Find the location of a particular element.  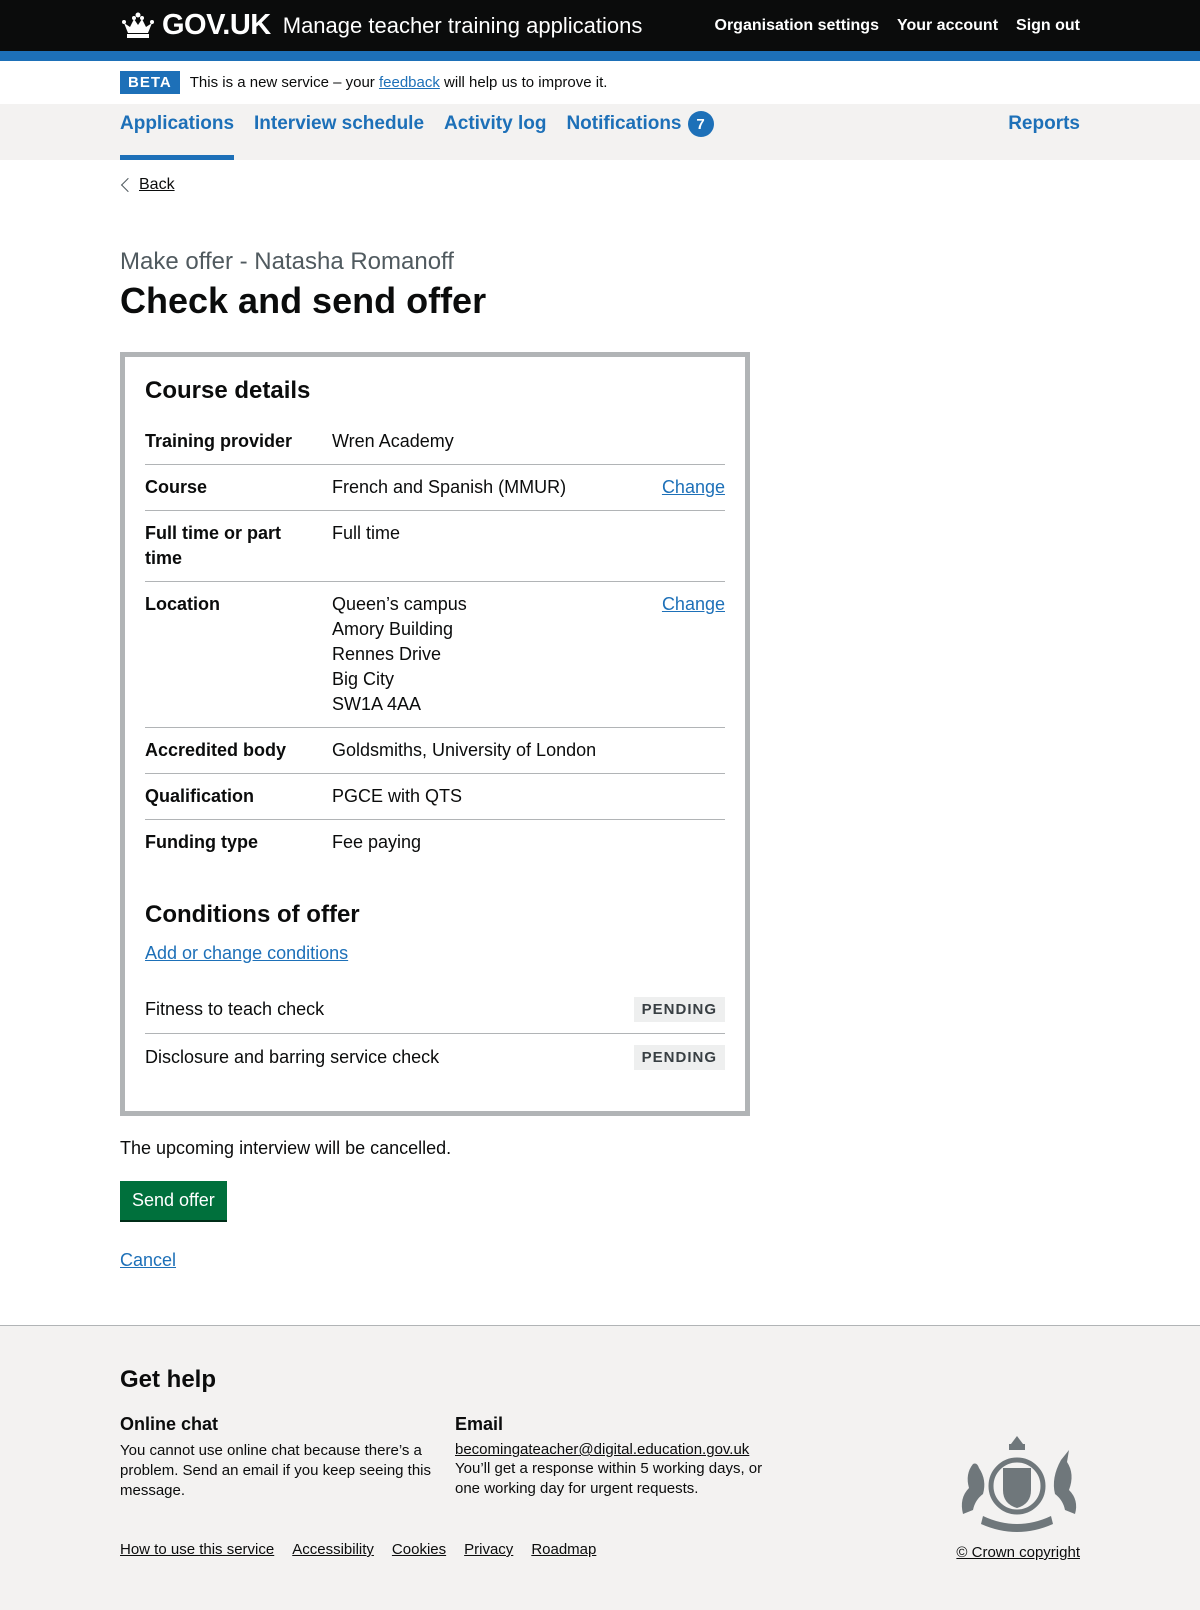

email-title: Email is located at coordinates (479, 1424).